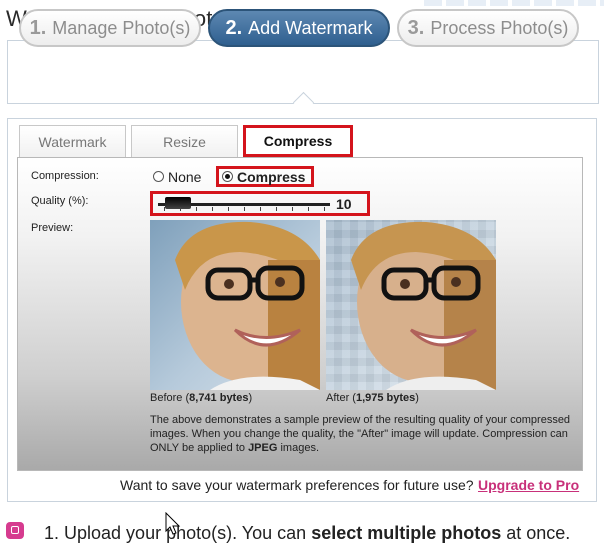 This screenshot has width=604, height=544. I want to click on radio-compress, so click(227, 176).